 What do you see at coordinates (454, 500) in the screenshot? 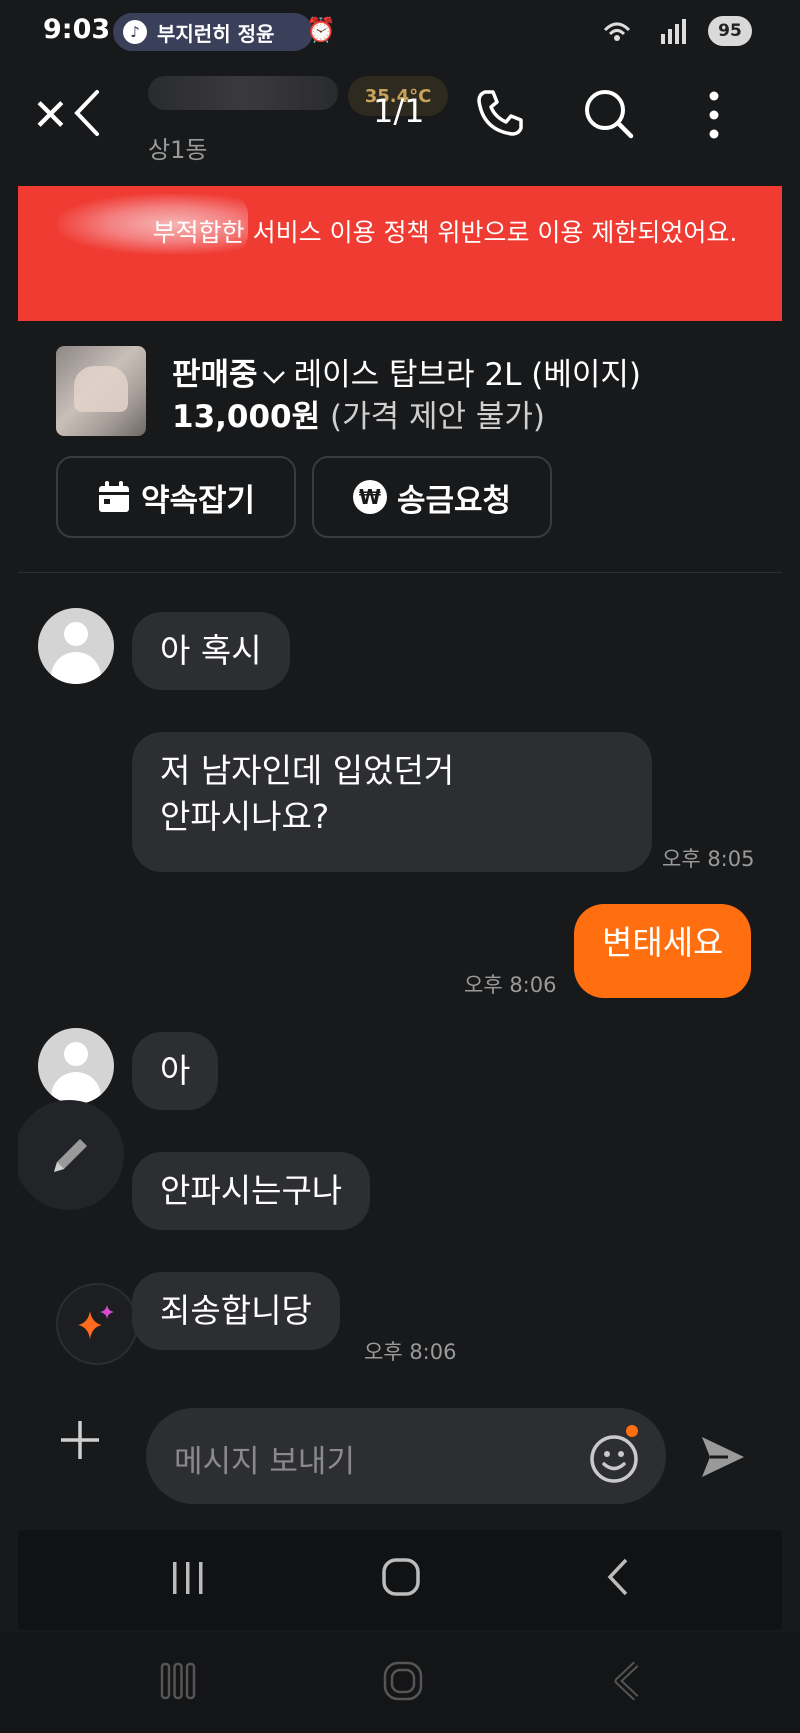
I see `payment-label: 송금요청` at bounding box center [454, 500].